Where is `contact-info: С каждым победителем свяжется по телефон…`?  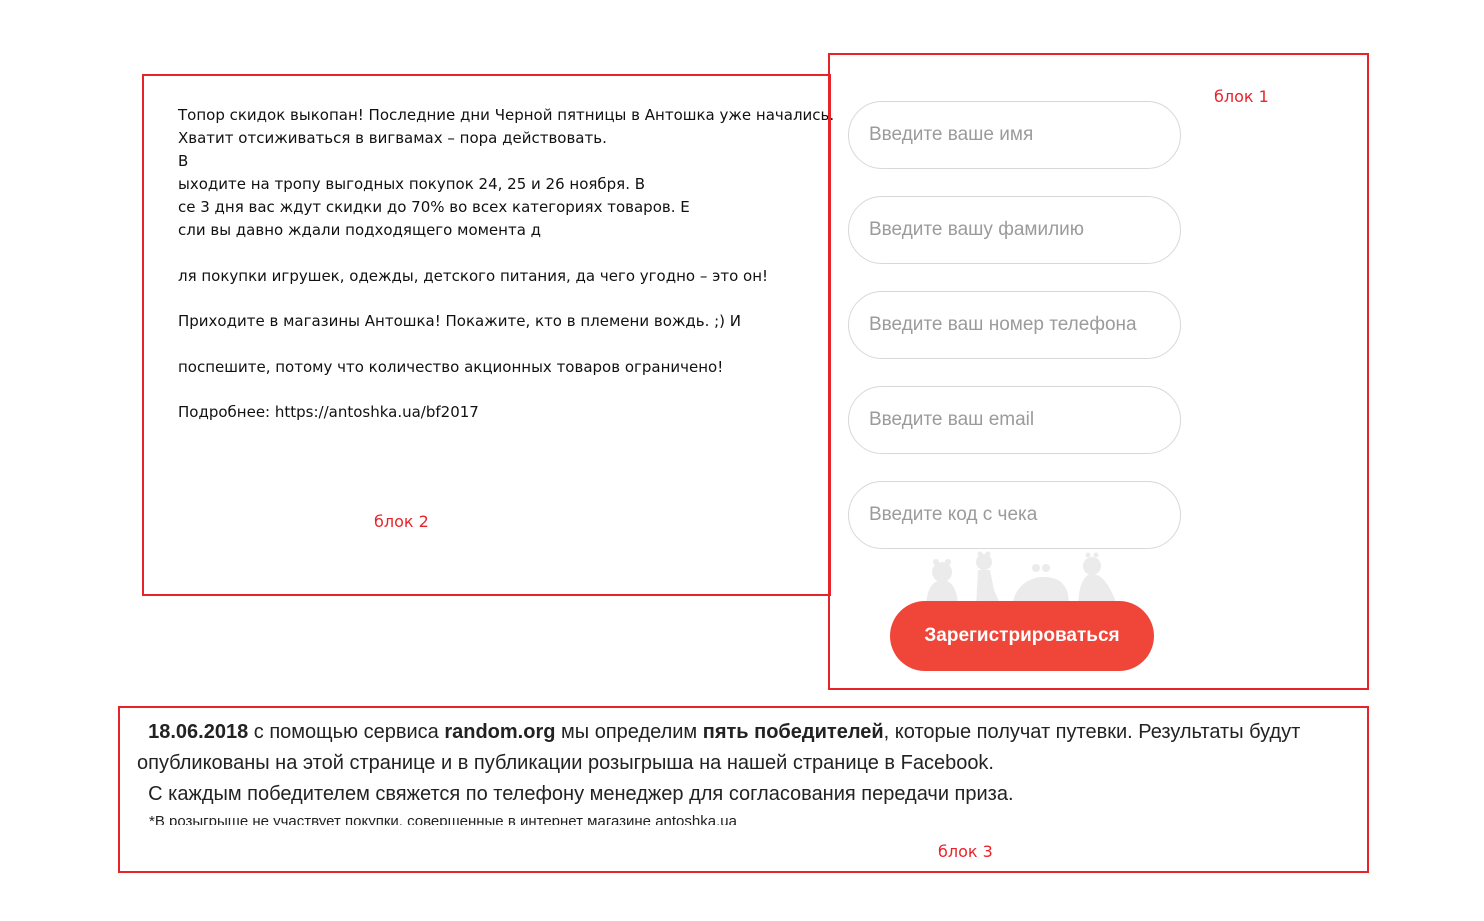 contact-info: С каждым победителем свяжется по телефон… is located at coordinates (737, 794).